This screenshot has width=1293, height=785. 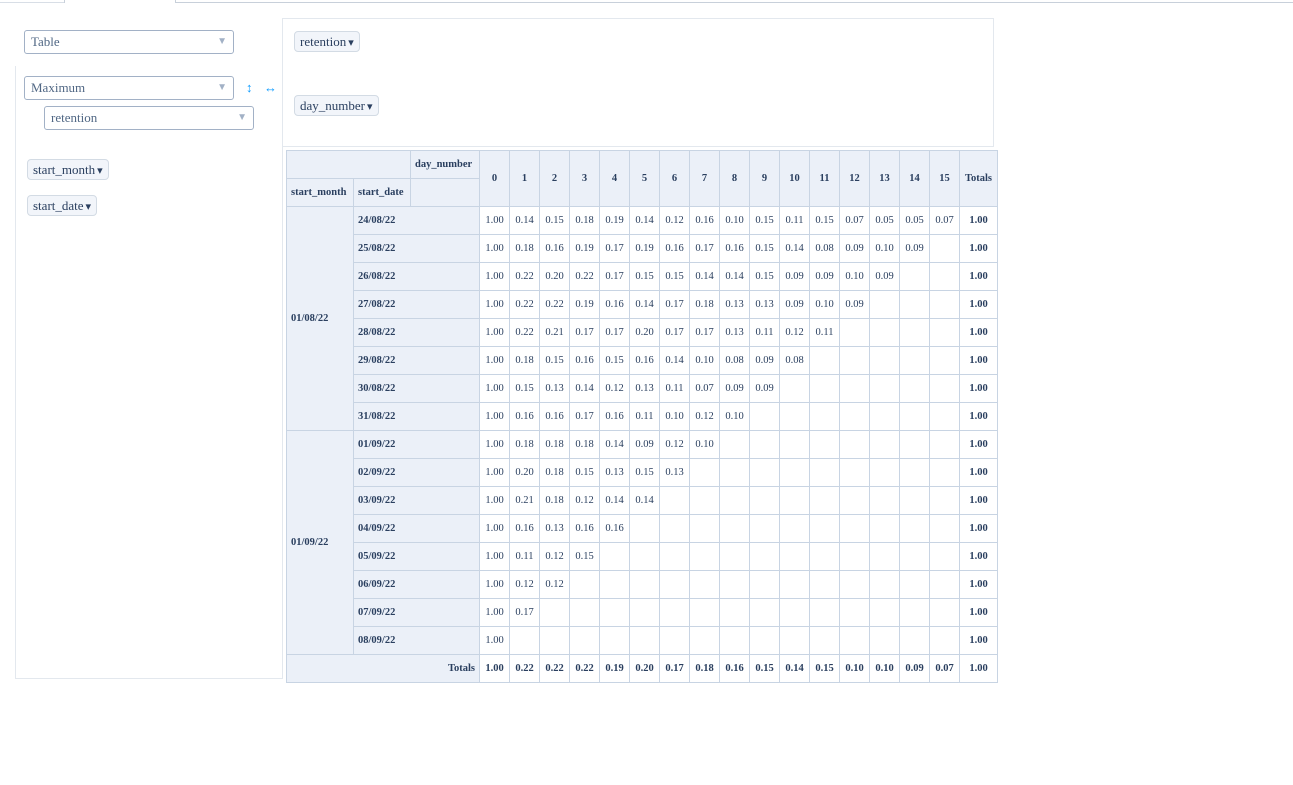 What do you see at coordinates (416, 304) in the screenshot?
I see `row-key-date: 27/08/22` at bounding box center [416, 304].